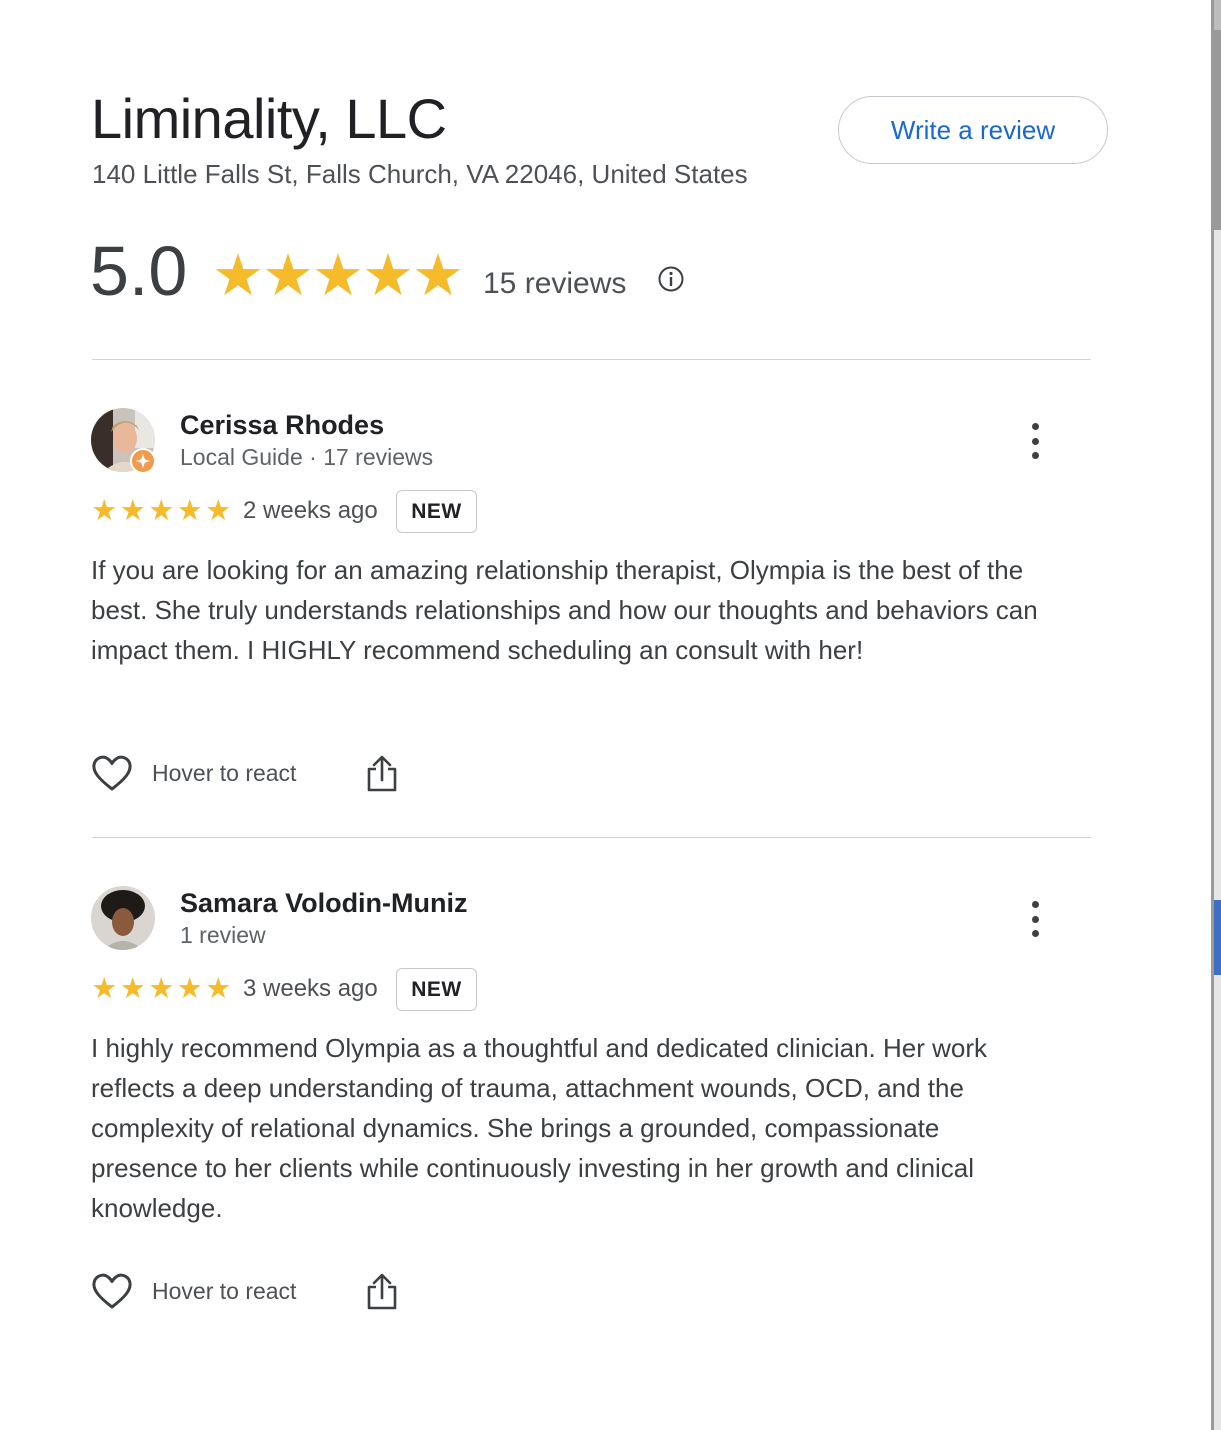 This screenshot has width=1221, height=1430. What do you see at coordinates (269, 118) in the screenshot?
I see `business-name: Liminality, LLC` at bounding box center [269, 118].